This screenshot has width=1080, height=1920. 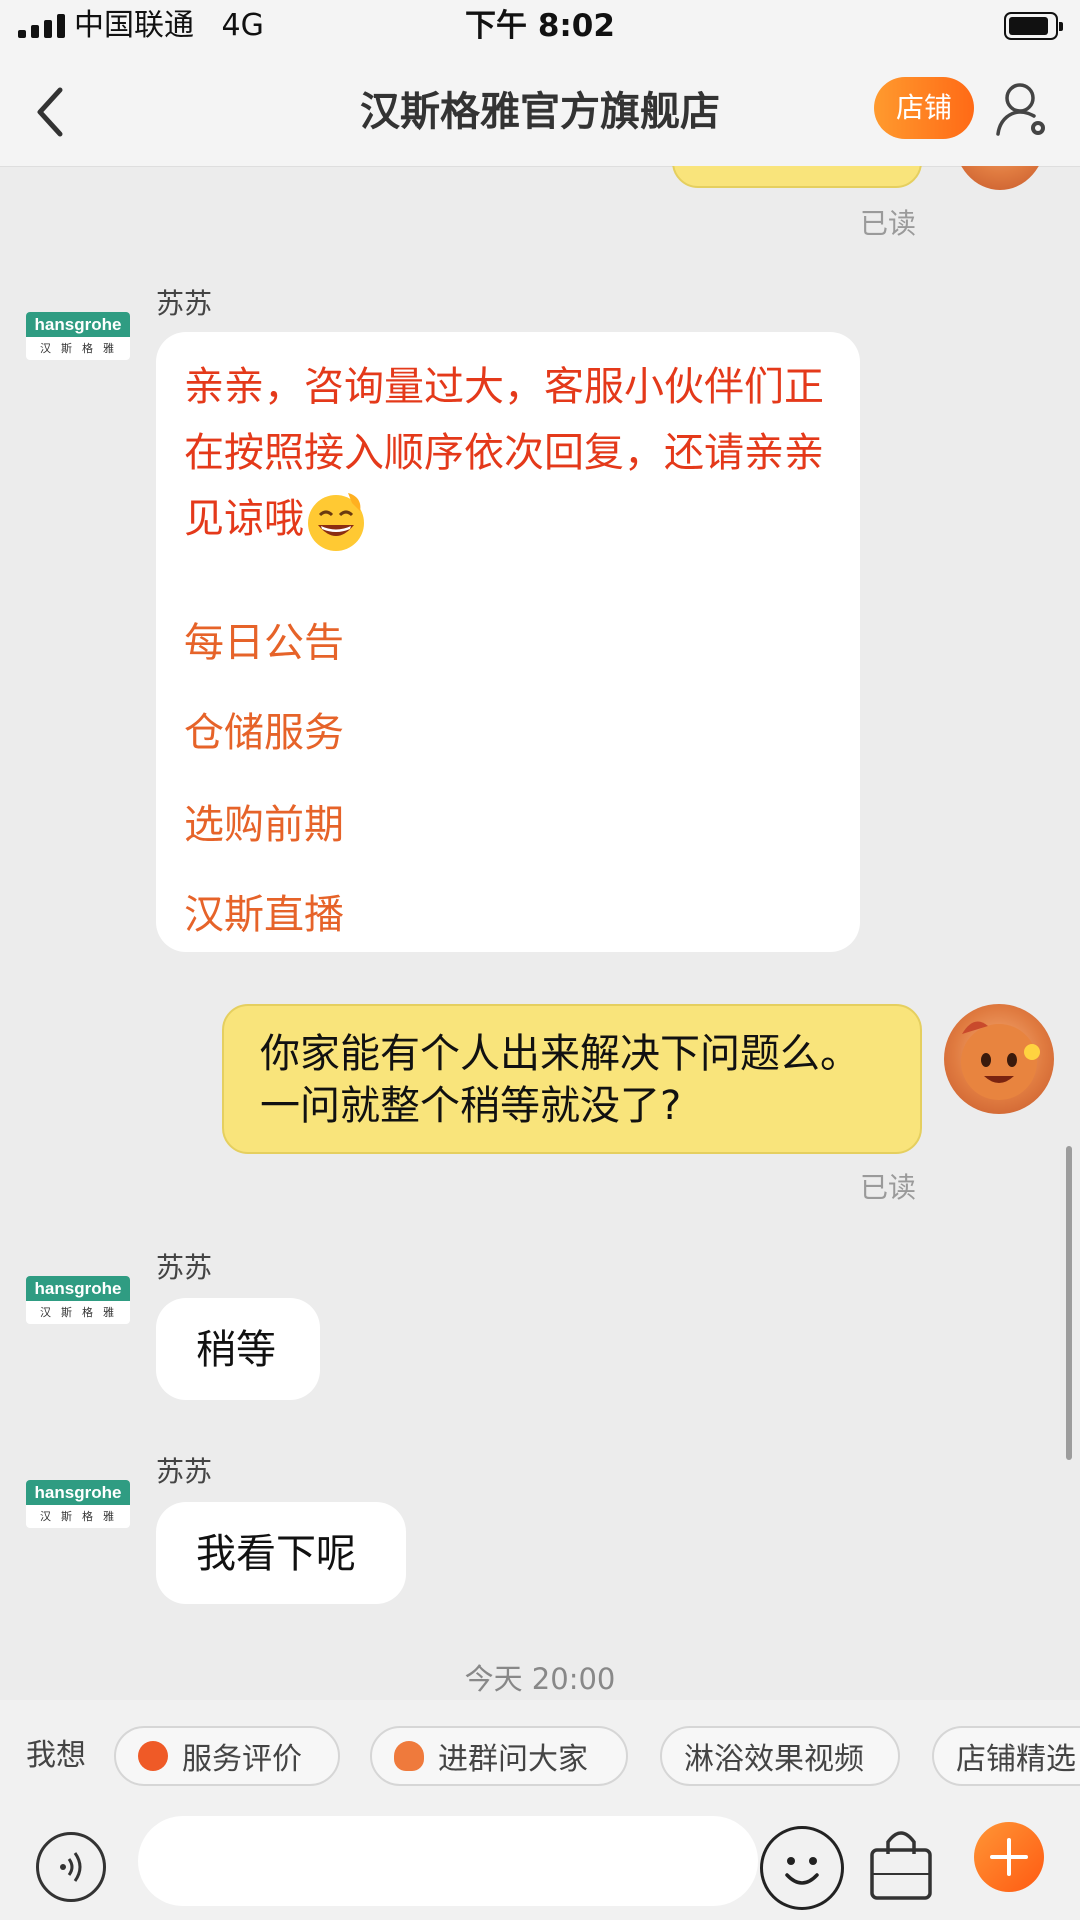 What do you see at coordinates (153, 1756) in the screenshot?
I see `rating-icon` at bounding box center [153, 1756].